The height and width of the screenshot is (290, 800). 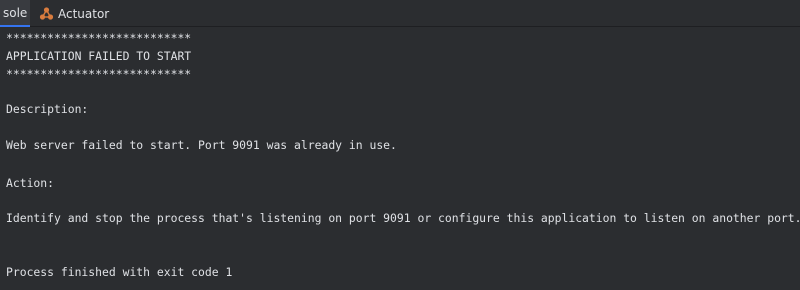 I want to click on console-line-exit-code: Process finished with exit code 1, so click(x=119, y=272).